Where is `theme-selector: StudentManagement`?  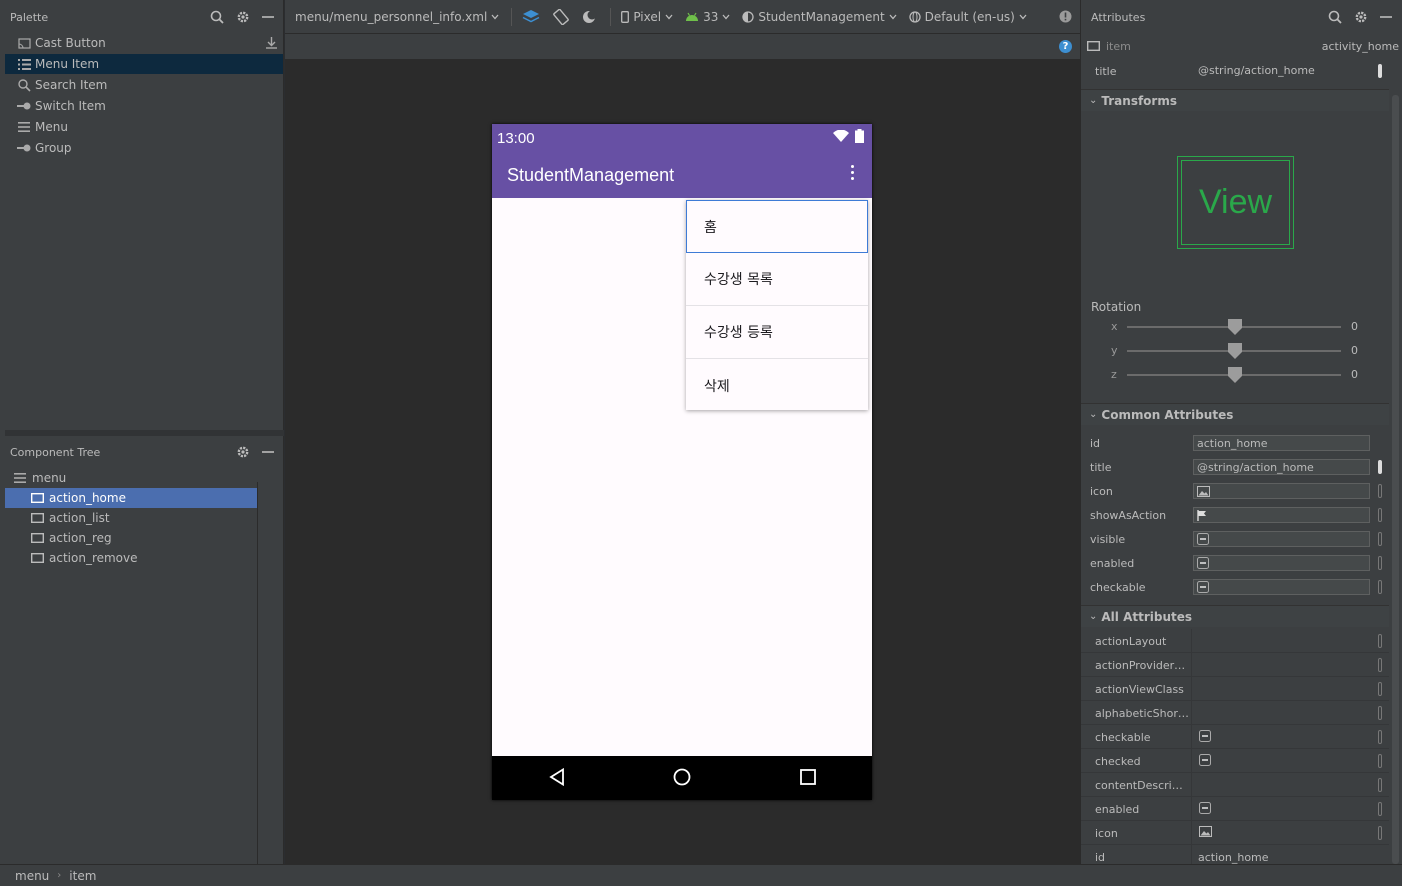 theme-selector: StudentManagement is located at coordinates (819, 16).